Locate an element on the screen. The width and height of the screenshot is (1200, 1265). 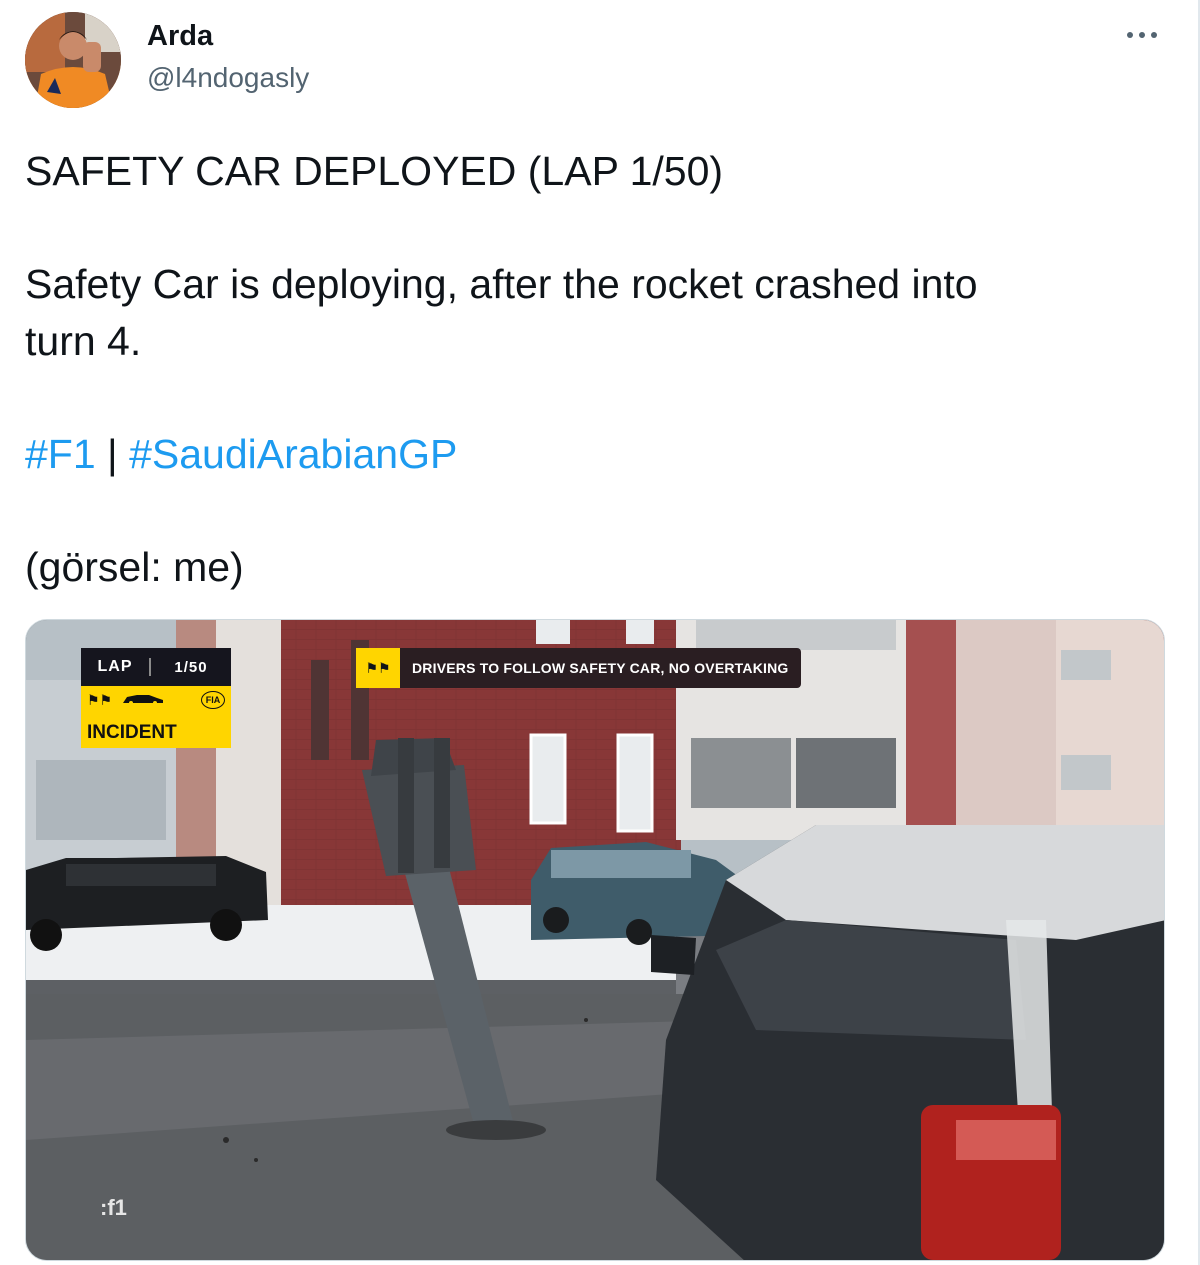
hashtag-f1-link: #F1 is located at coordinates (60, 454).